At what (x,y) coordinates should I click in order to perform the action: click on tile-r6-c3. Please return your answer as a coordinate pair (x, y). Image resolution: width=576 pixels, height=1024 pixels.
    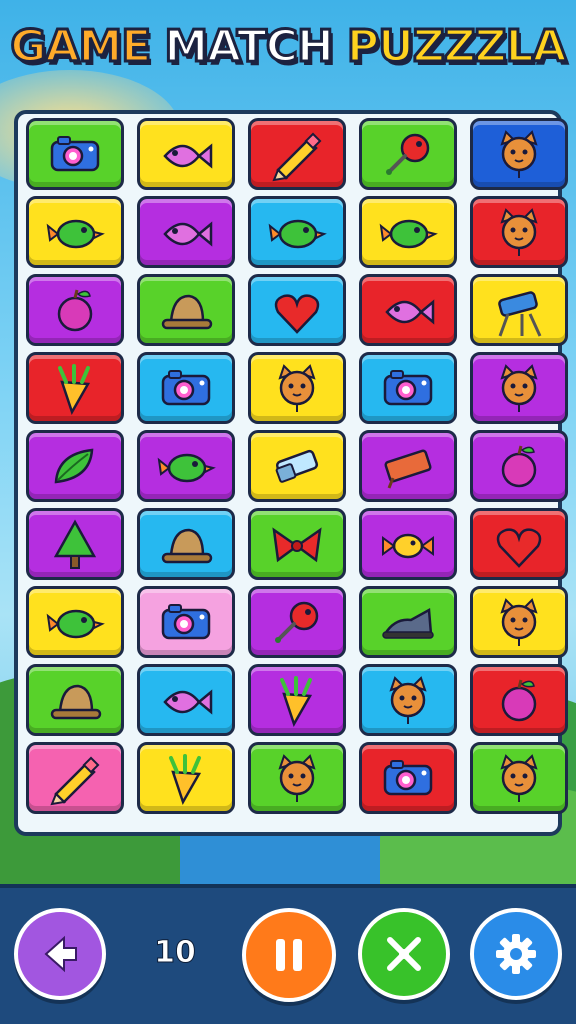
    Looking at the image, I should click on (297, 544).